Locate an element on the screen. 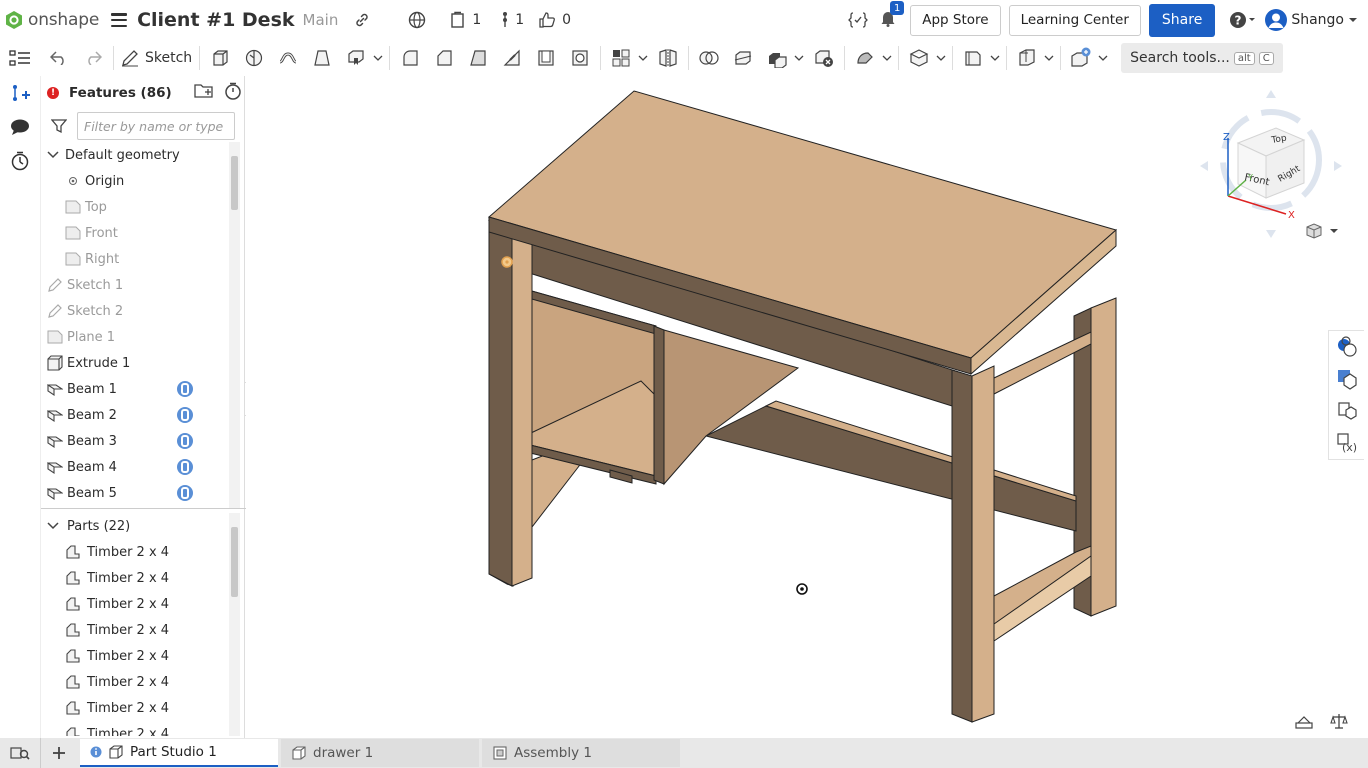 The height and width of the screenshot is (768, 1368). tree-item-beam-5: Beam 5 is located at coordinates (136, 493).